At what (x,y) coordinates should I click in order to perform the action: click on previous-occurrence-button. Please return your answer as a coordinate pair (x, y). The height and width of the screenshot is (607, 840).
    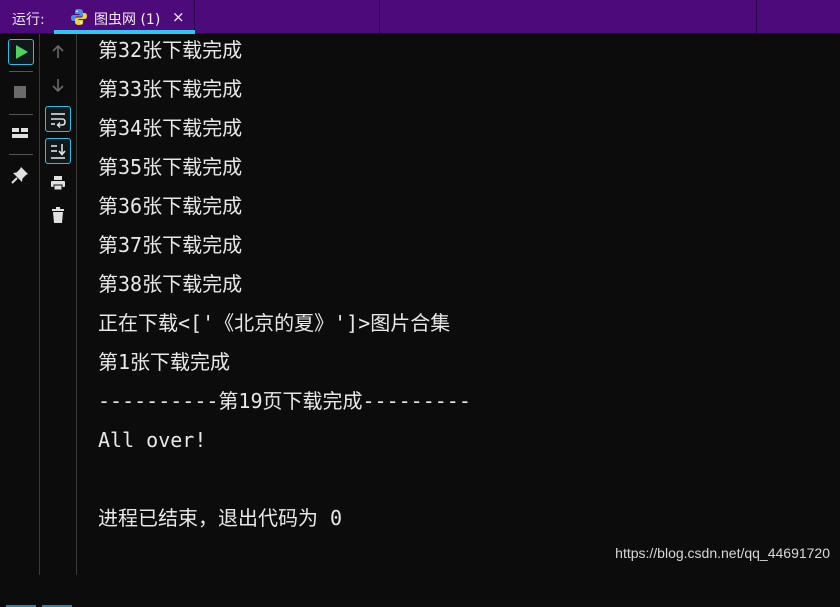
    Looking at the image, I should click on (59, 53).